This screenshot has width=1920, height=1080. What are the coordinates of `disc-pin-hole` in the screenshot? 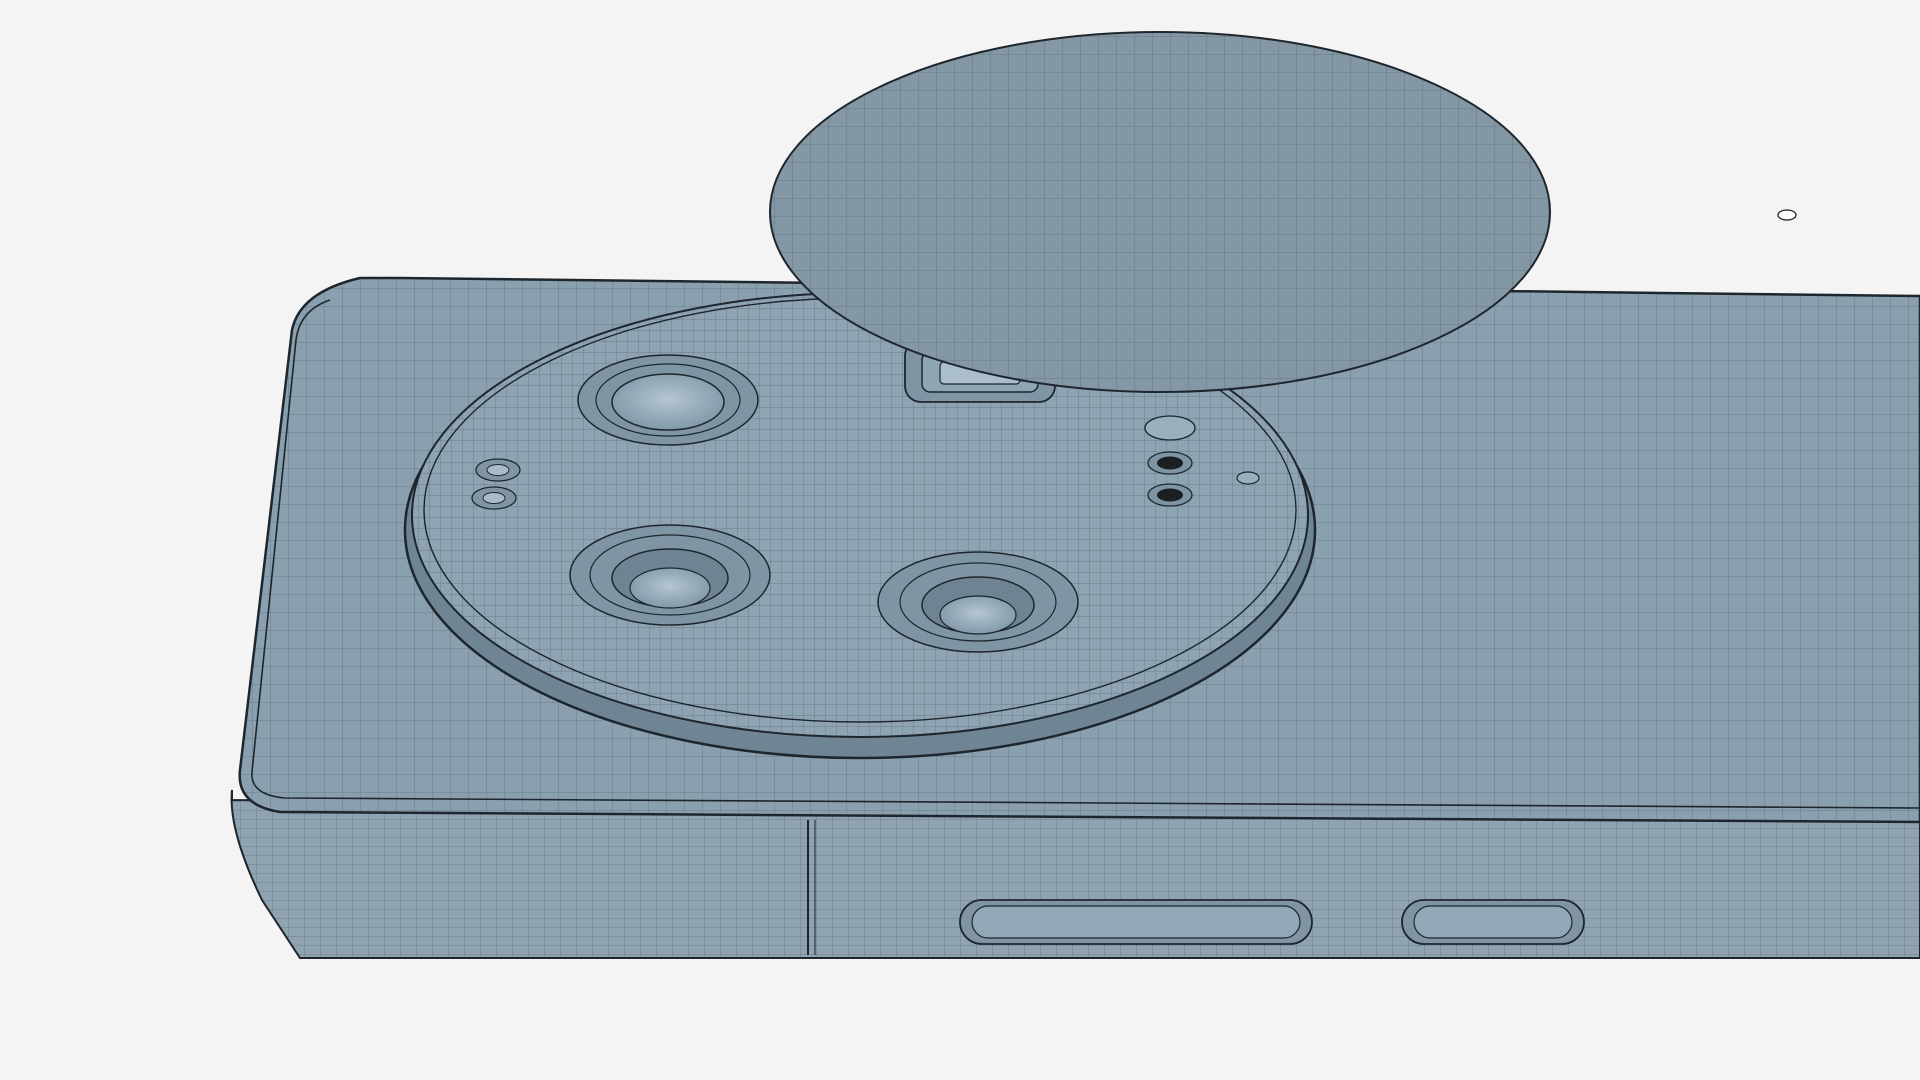 It's located at (1787, 215).